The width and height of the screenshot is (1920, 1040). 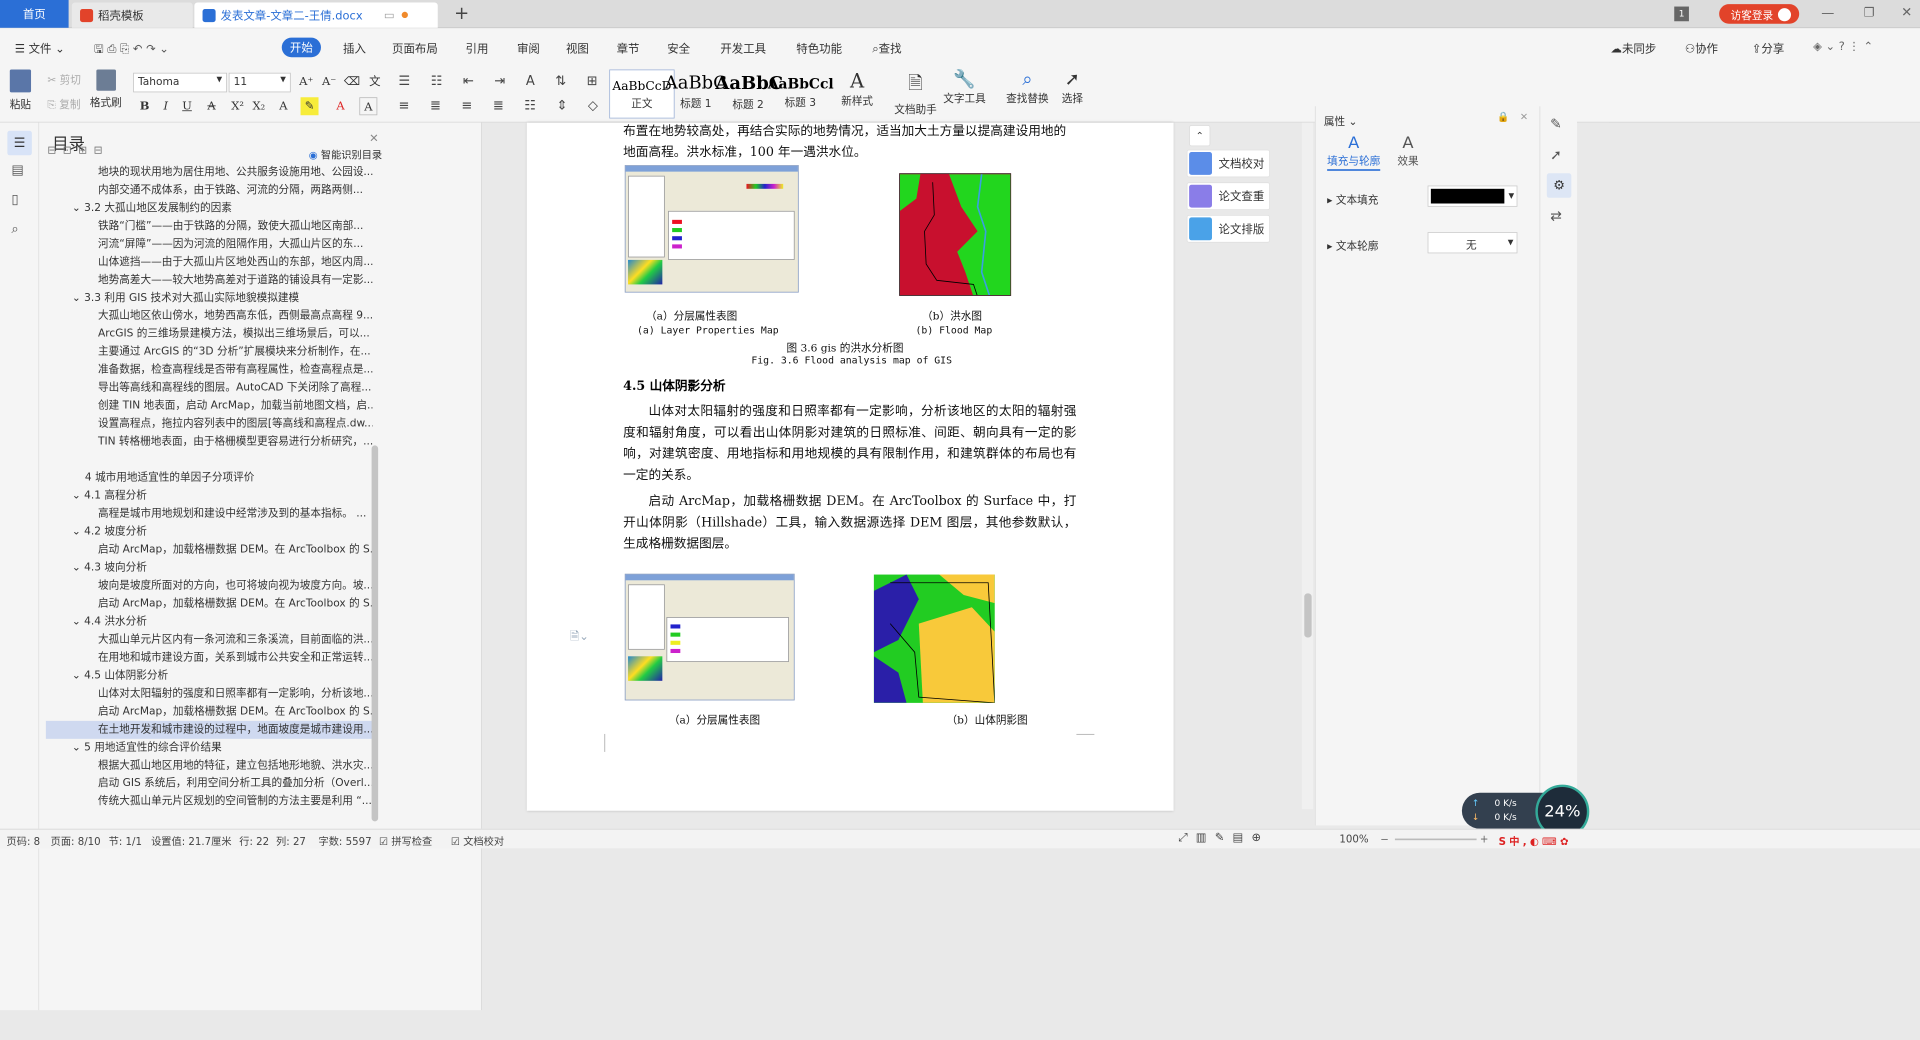 What do you see at coordinates (209, 748) in the screenshot?
I see `toc-item: ⌄ 5 用地适宜性的综合评价结果` at bounding box center [209, 748].